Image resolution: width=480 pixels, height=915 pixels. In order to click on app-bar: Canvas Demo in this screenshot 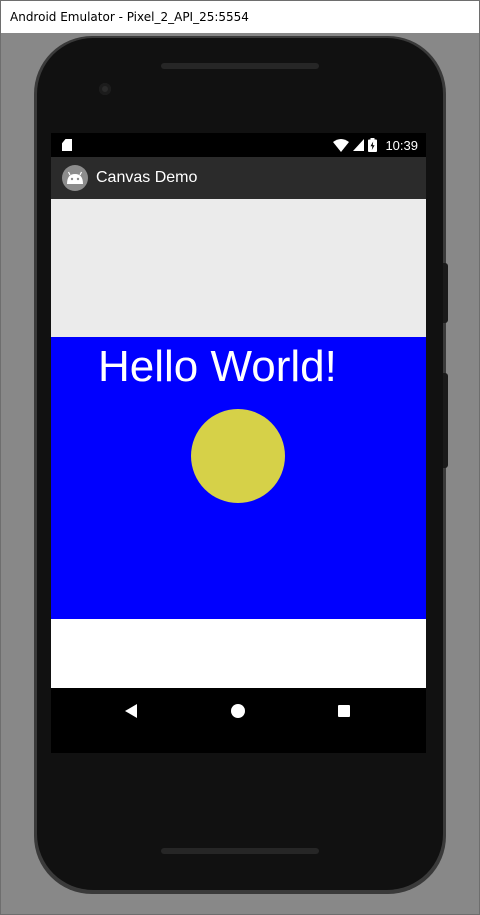, I will do `click(238, 178)`.